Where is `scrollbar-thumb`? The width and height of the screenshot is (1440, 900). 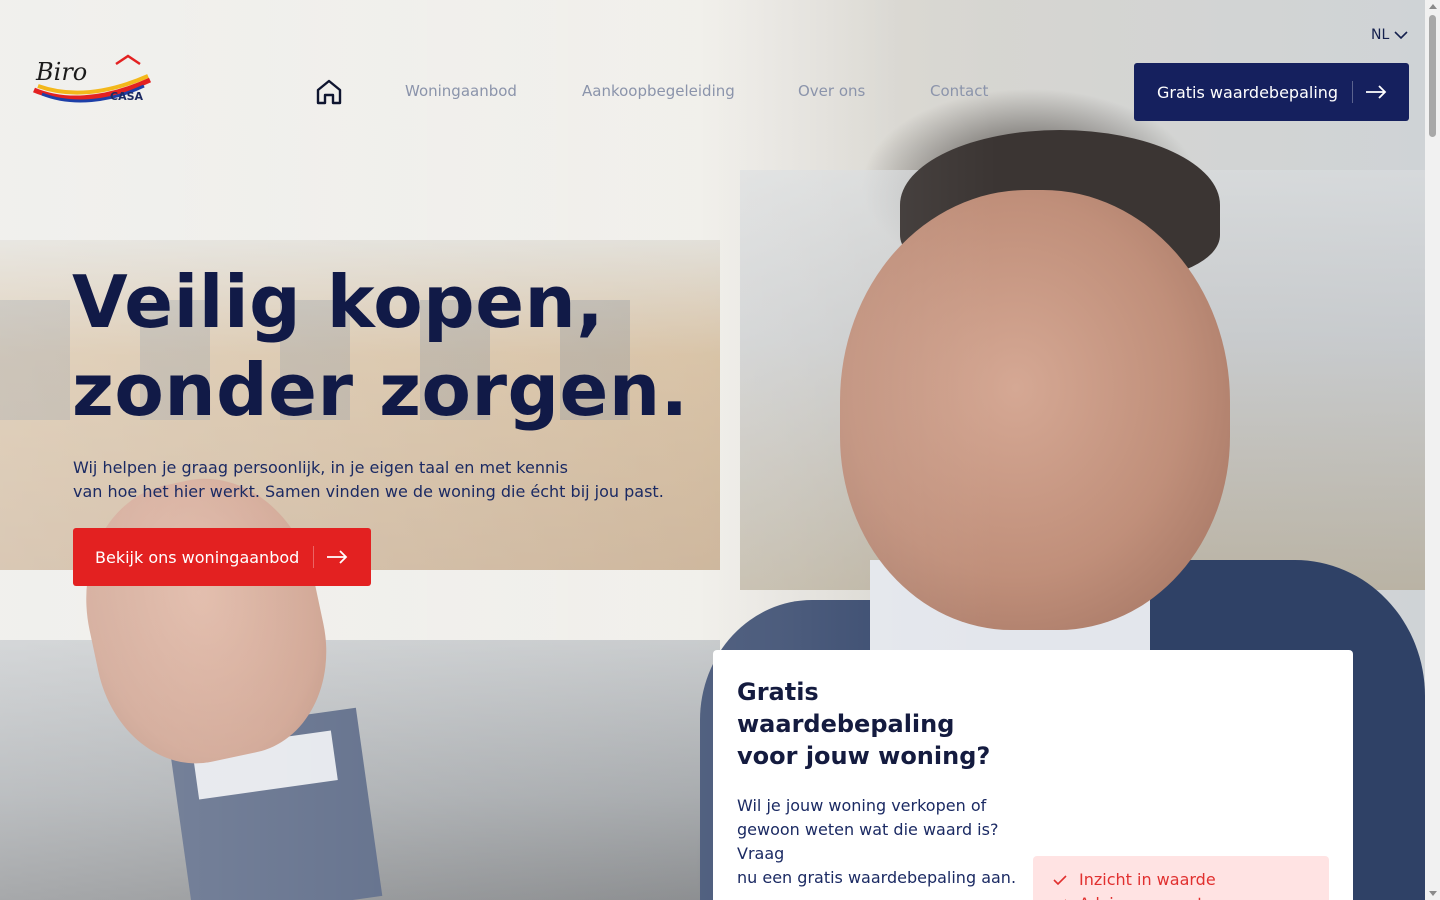
scrollbar-thumb is located at coordinates (1432, 76).